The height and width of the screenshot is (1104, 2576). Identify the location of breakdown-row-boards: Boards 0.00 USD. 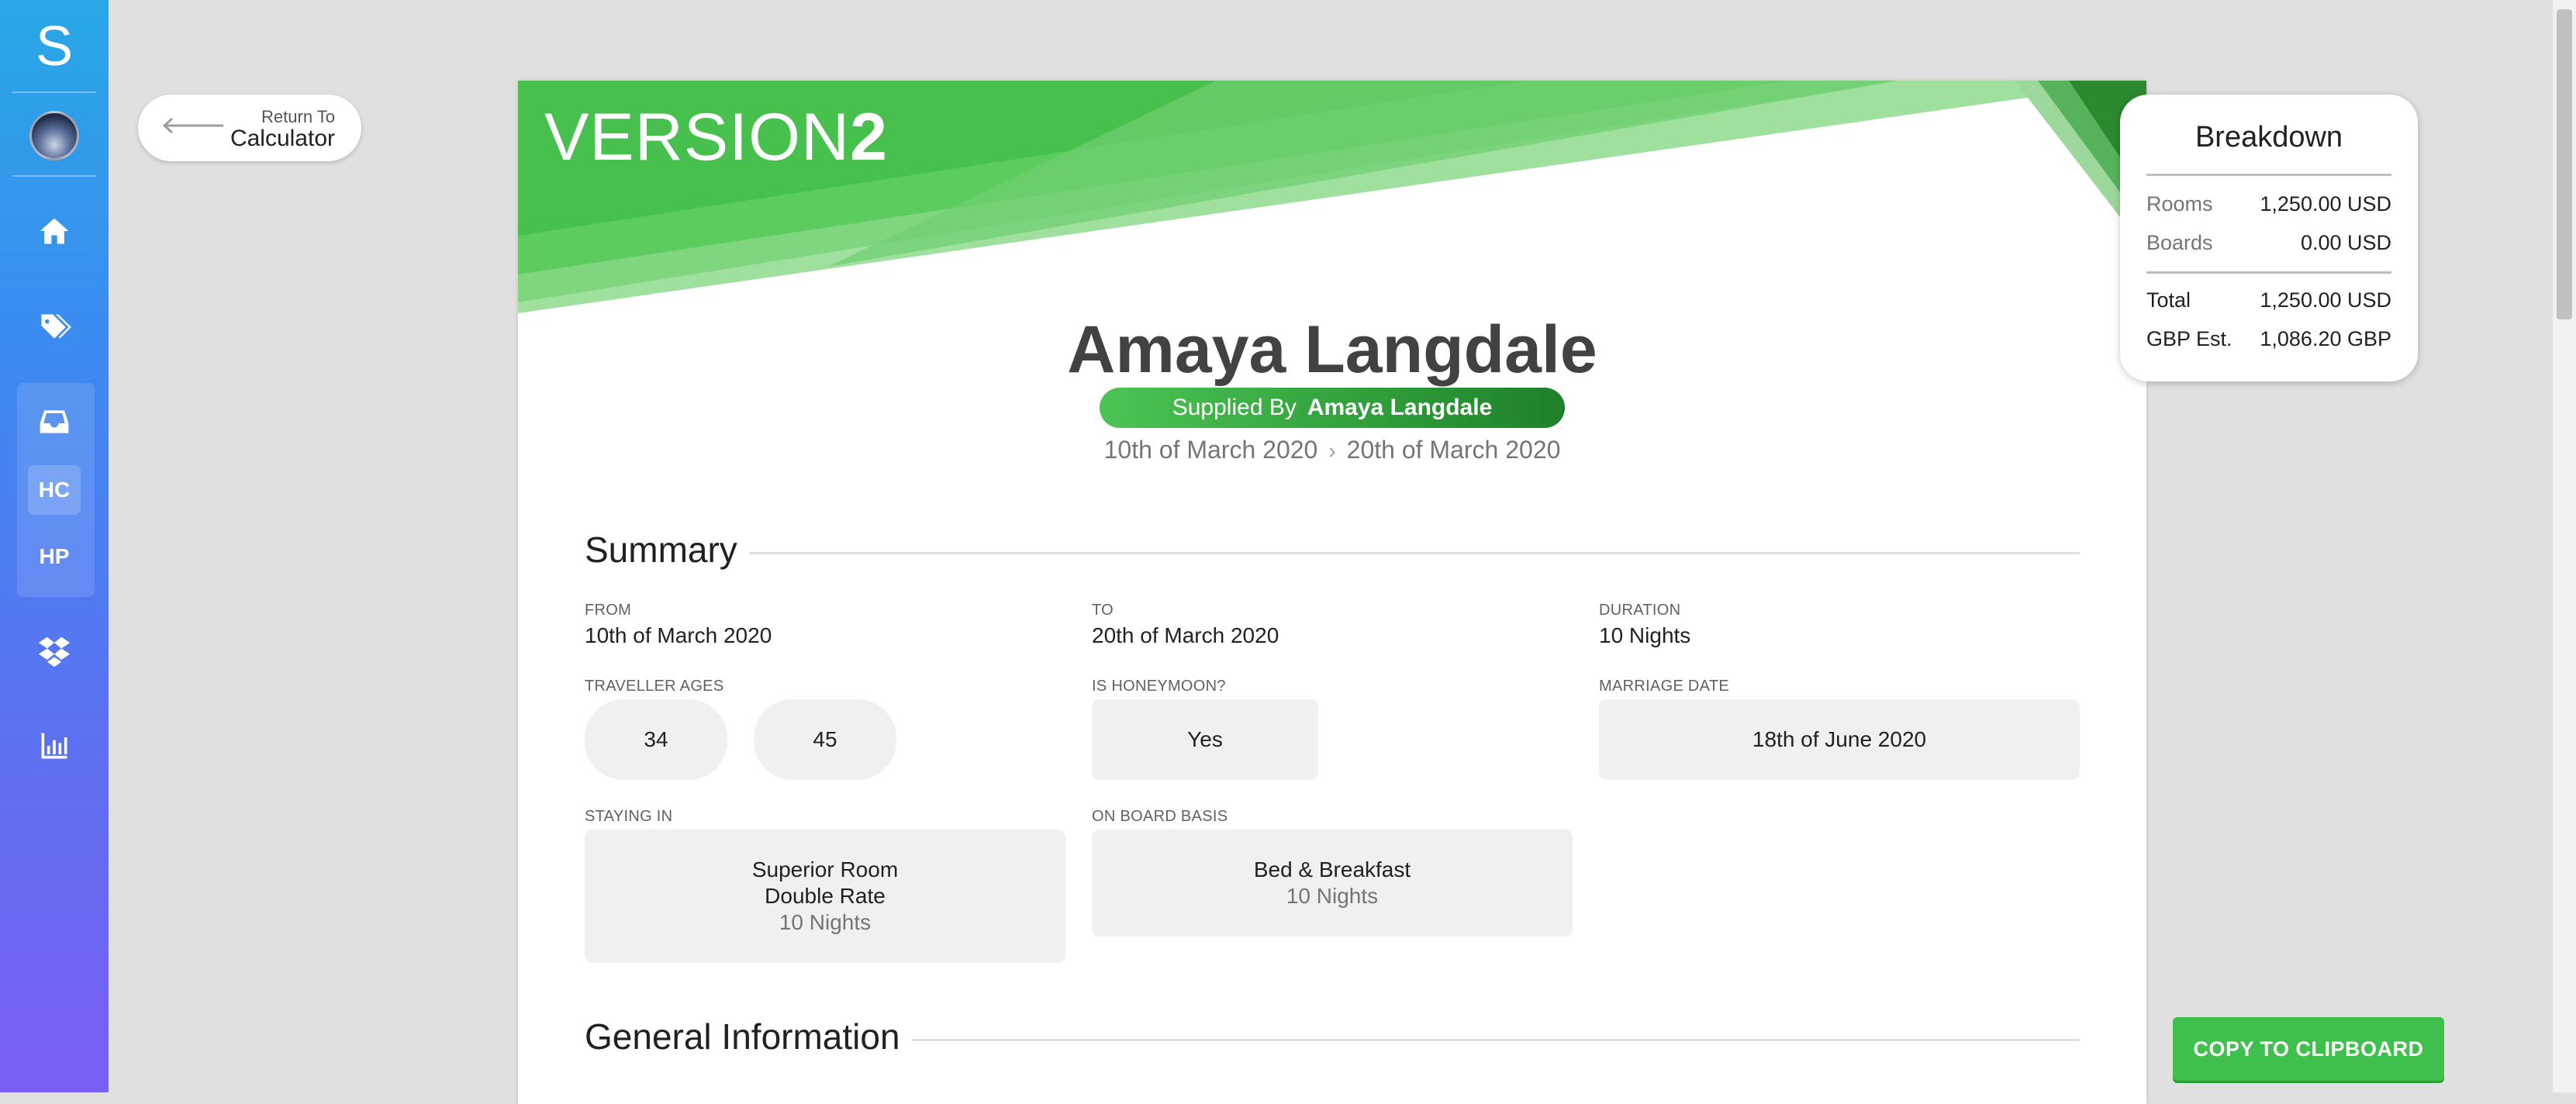
(2268, 243).